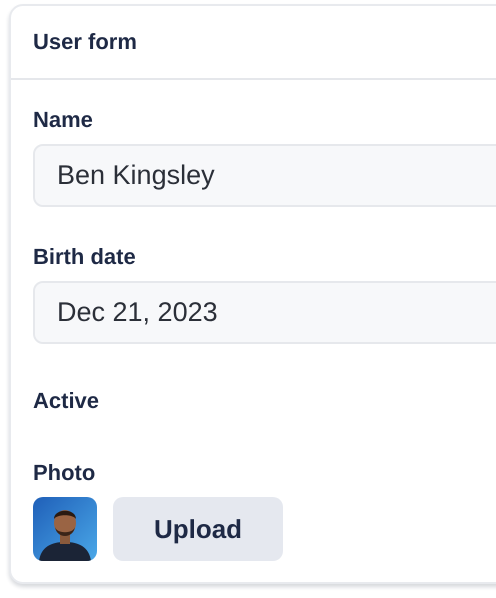  What do you see at coordinates (66, 401) in the screenshot?
I see `field-label: Active` at bounding box center [66, 401].